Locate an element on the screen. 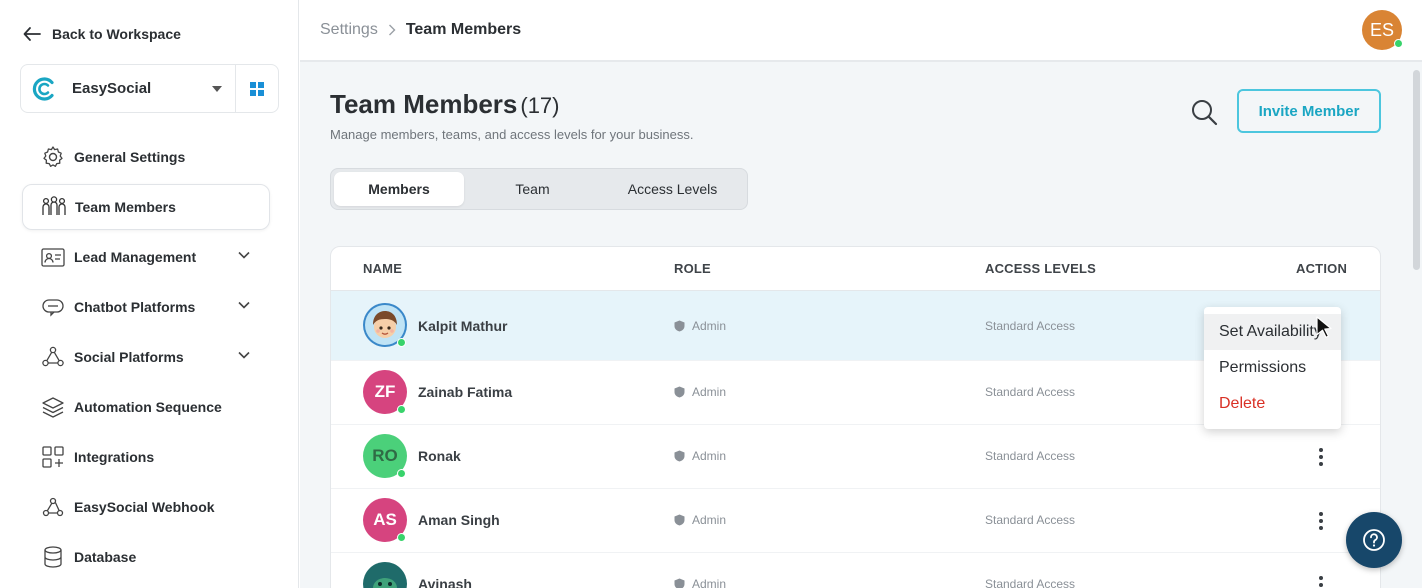  breadcrumb-settings-link: Settings is located at coordinates (349, 30).